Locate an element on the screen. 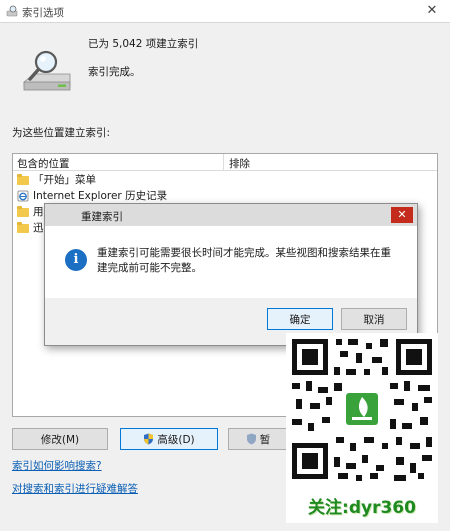 This screenshot has width=450, height=531. watermark-caption: 关注:dyr360 is located at coordinates (362, 508).